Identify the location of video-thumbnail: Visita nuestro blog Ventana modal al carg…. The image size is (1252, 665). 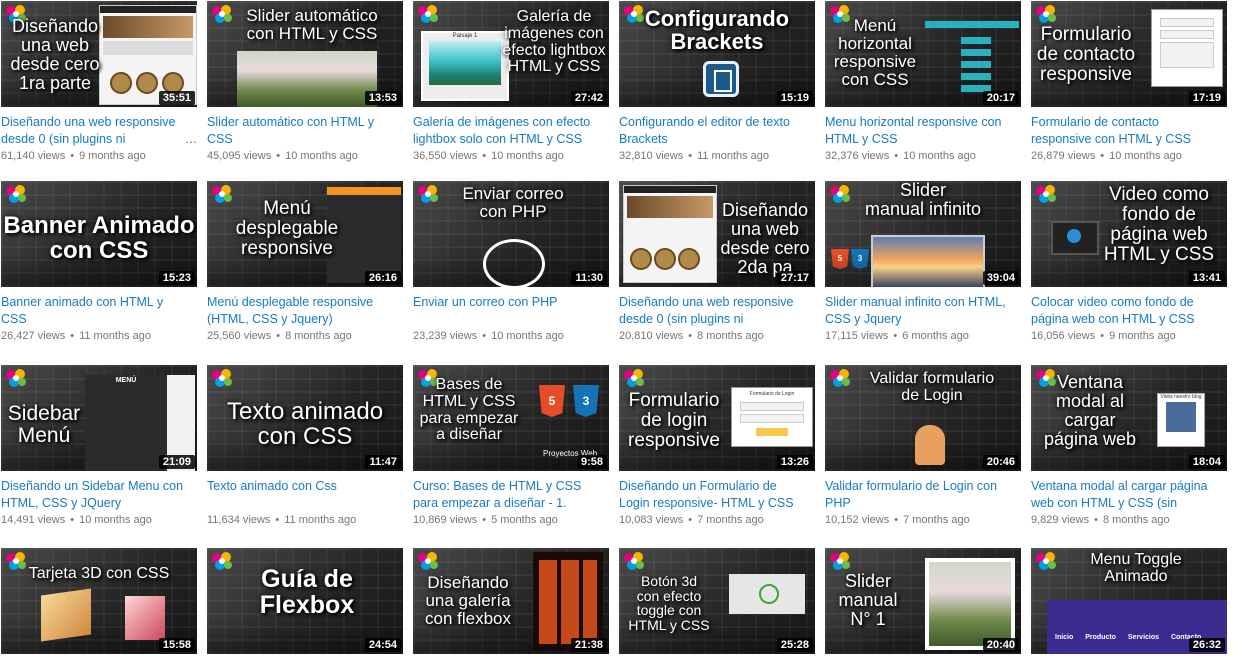
(1129, 418).